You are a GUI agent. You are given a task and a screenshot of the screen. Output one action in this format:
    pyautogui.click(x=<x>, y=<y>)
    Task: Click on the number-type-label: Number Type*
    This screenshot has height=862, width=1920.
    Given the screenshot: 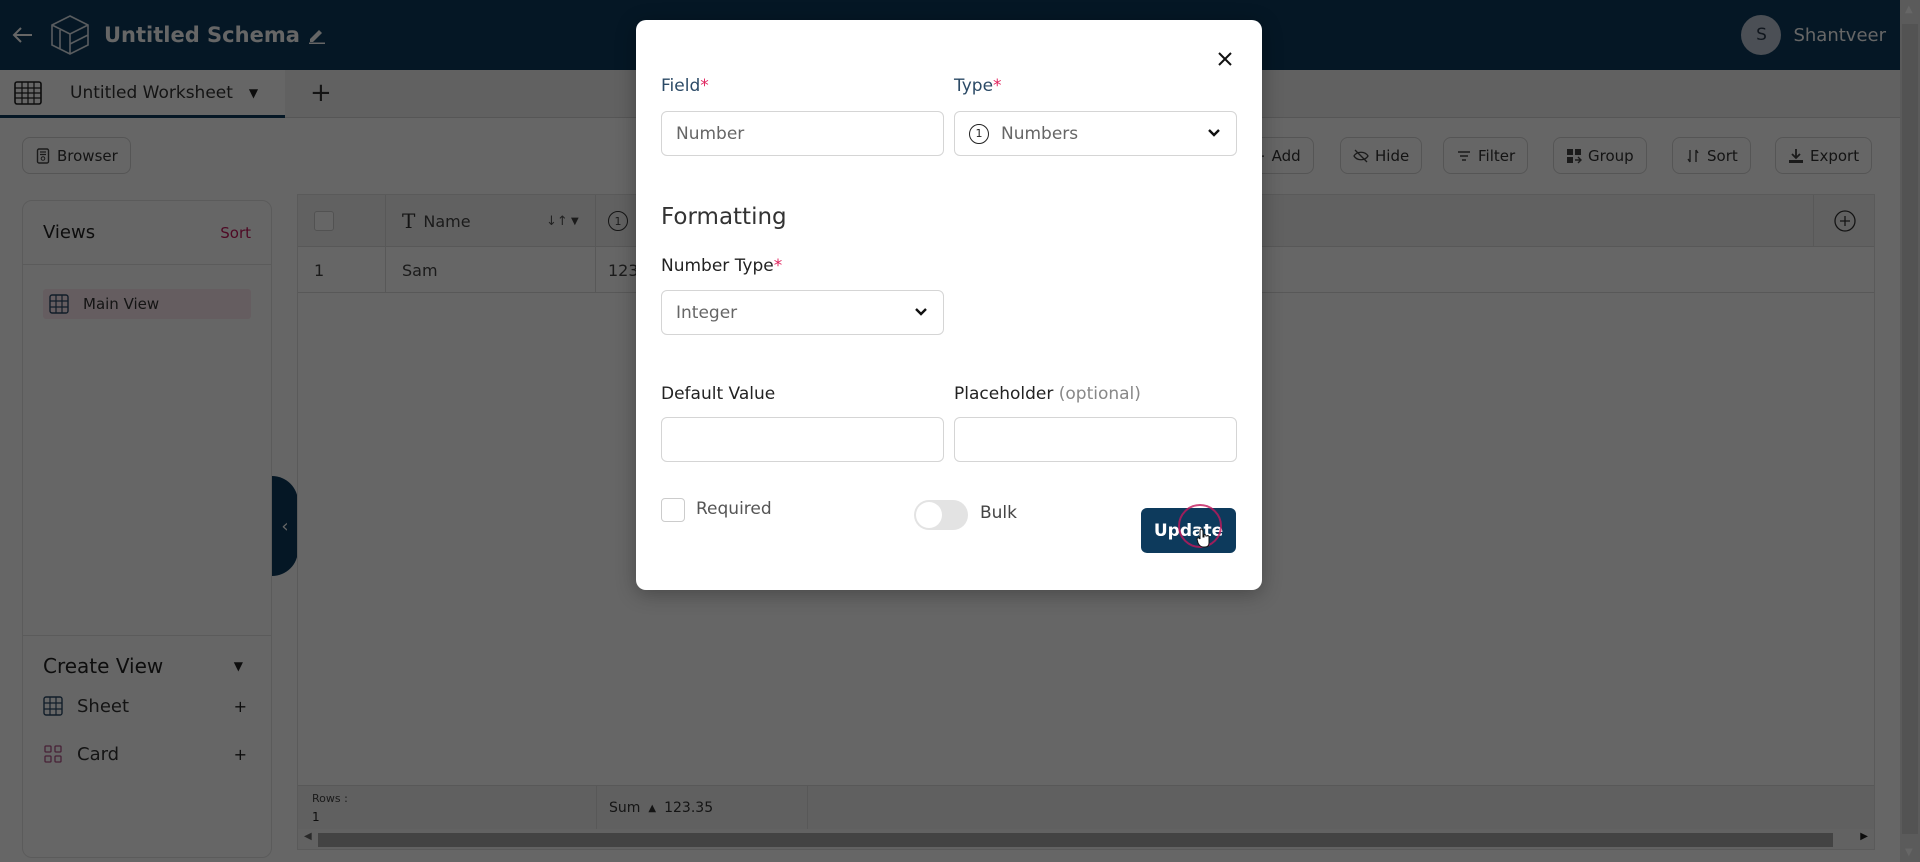 What is the action you would take?
    pyautogui.click(x=721, y=266)
    